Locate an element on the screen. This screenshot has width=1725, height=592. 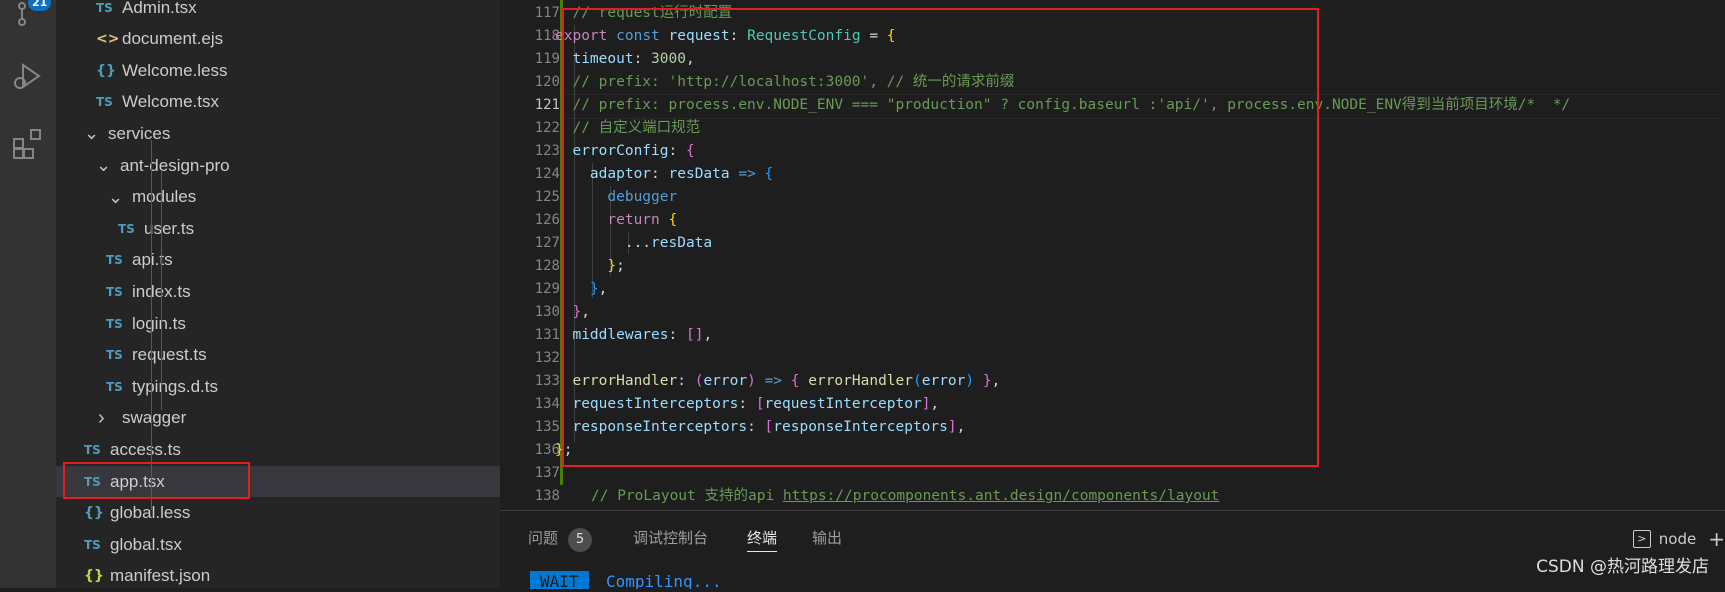
line-number: 130 is located at coordinates (547, 312).